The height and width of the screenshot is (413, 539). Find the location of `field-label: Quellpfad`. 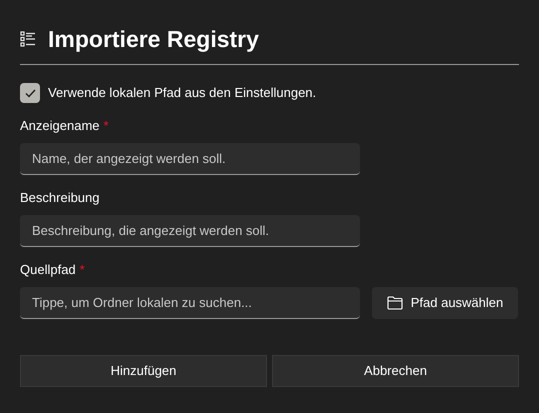

field-label: Quellpfad is located at coordinates (48, 270).